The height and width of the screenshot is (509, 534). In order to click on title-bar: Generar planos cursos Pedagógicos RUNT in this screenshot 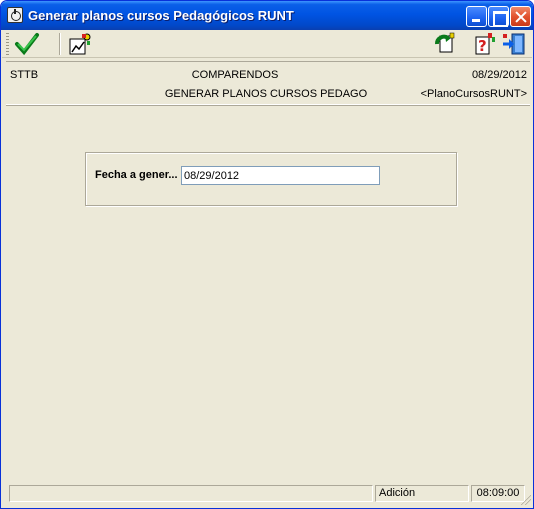, I will do `click(267, 15)`.